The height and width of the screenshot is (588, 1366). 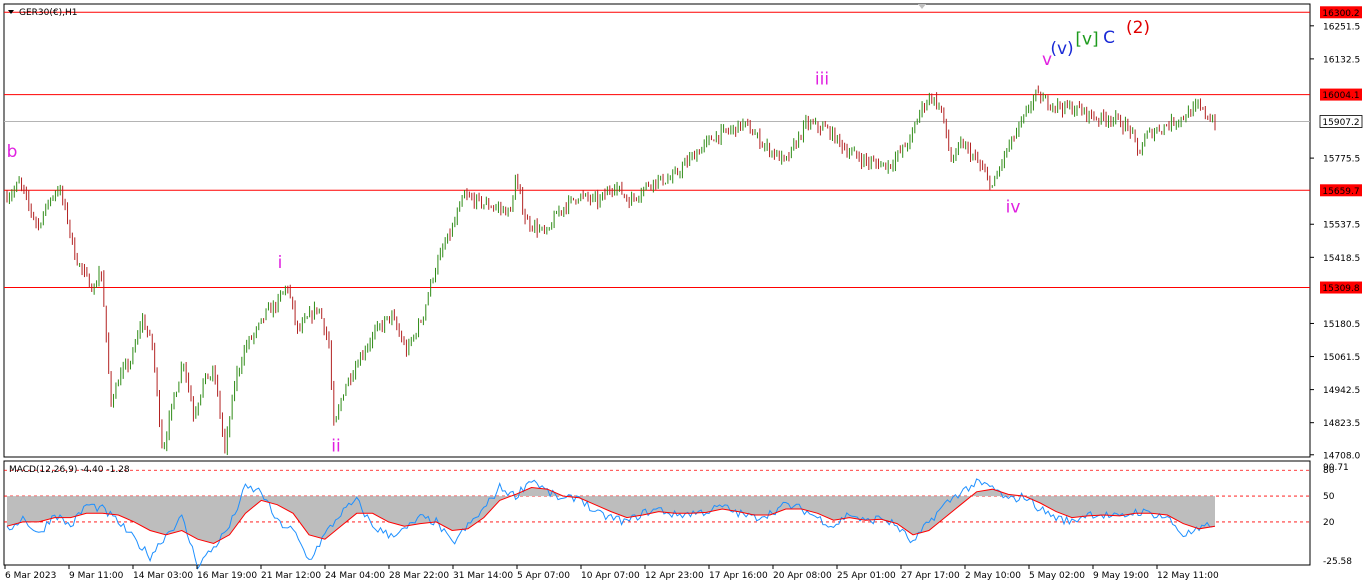 I want to click on price-tick-9: 14708.0, so click(x=1341, y=456).